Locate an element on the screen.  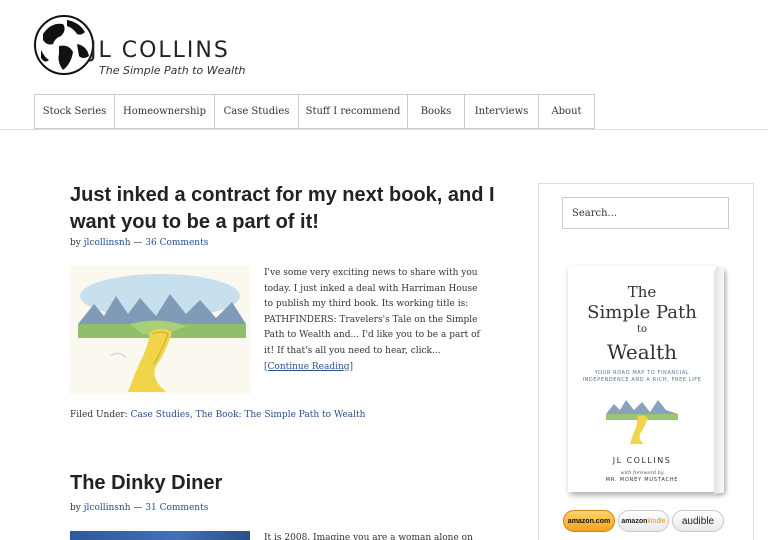
kindle-button: amazon kindle is located at coordinates (643, 521).